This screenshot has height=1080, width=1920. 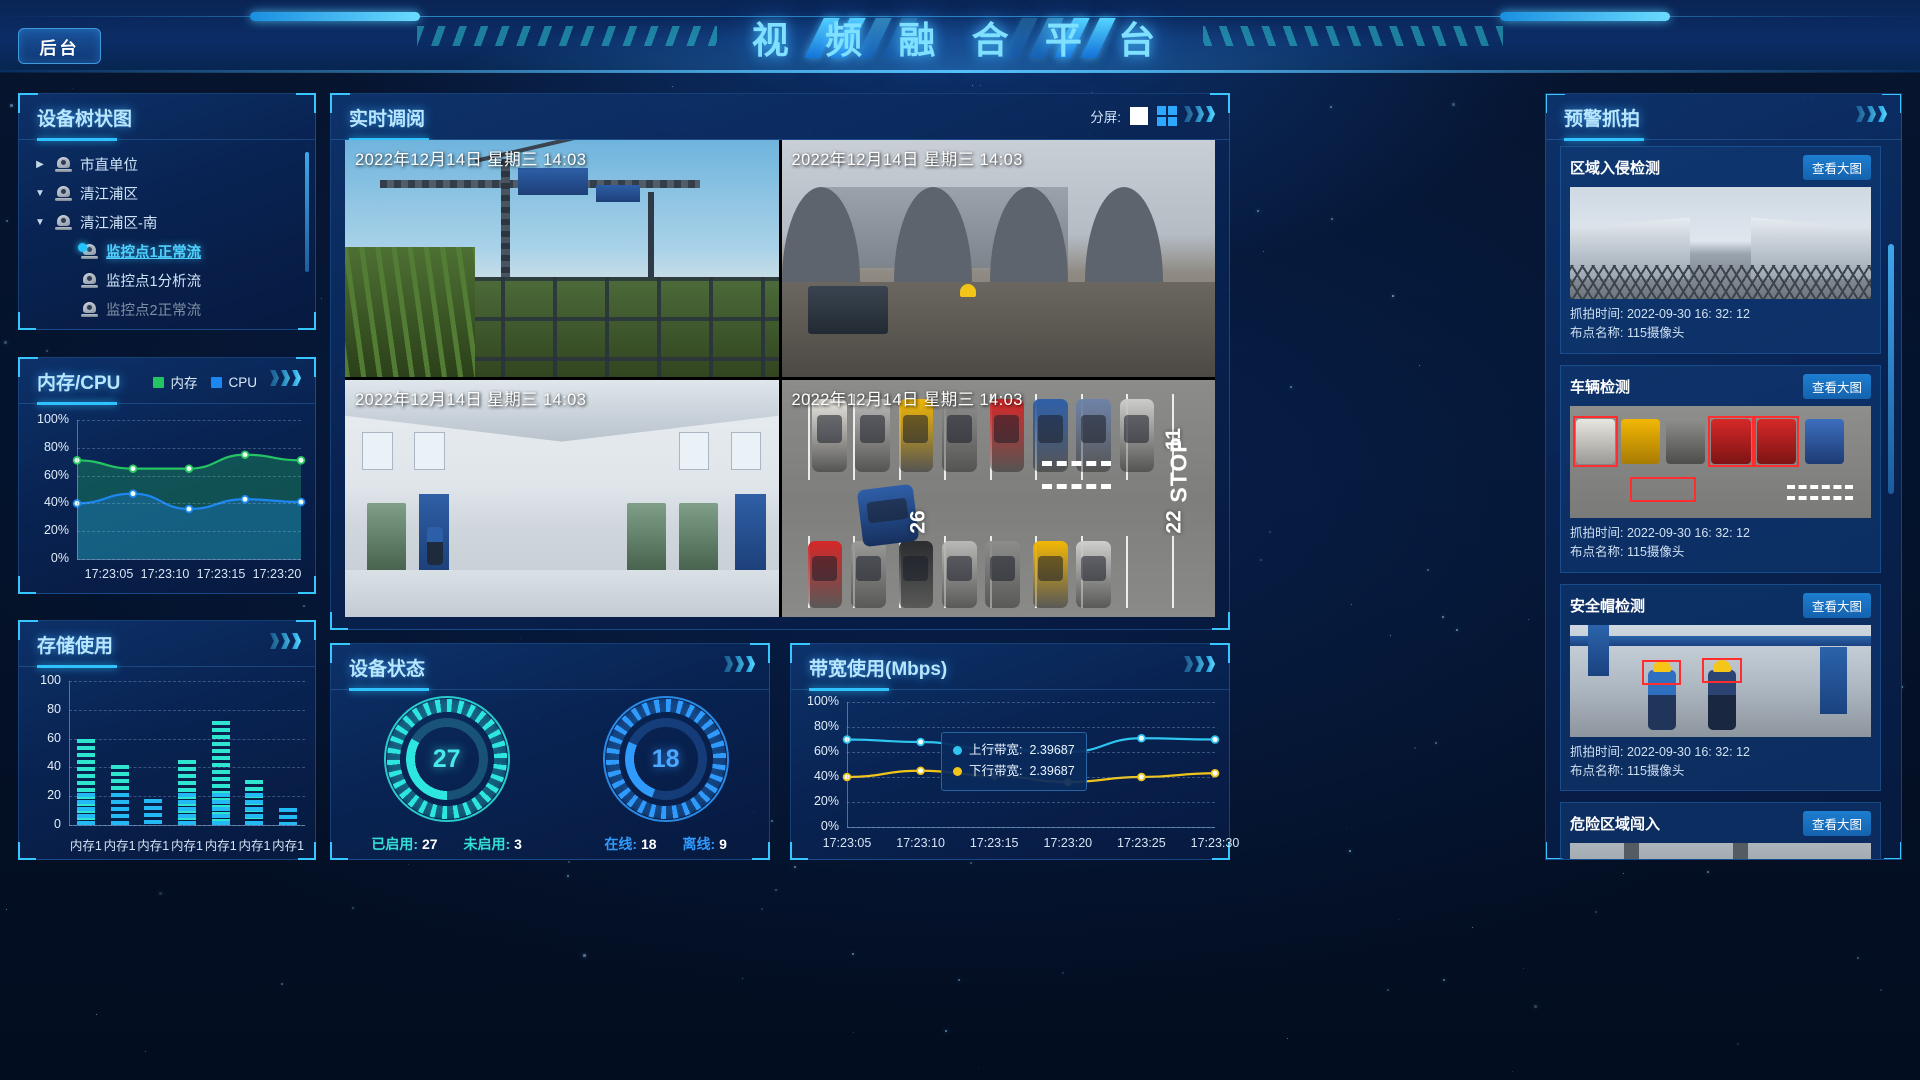 I want to click on tooltip-label: 下行带宽:, so click(x=996, y=771).